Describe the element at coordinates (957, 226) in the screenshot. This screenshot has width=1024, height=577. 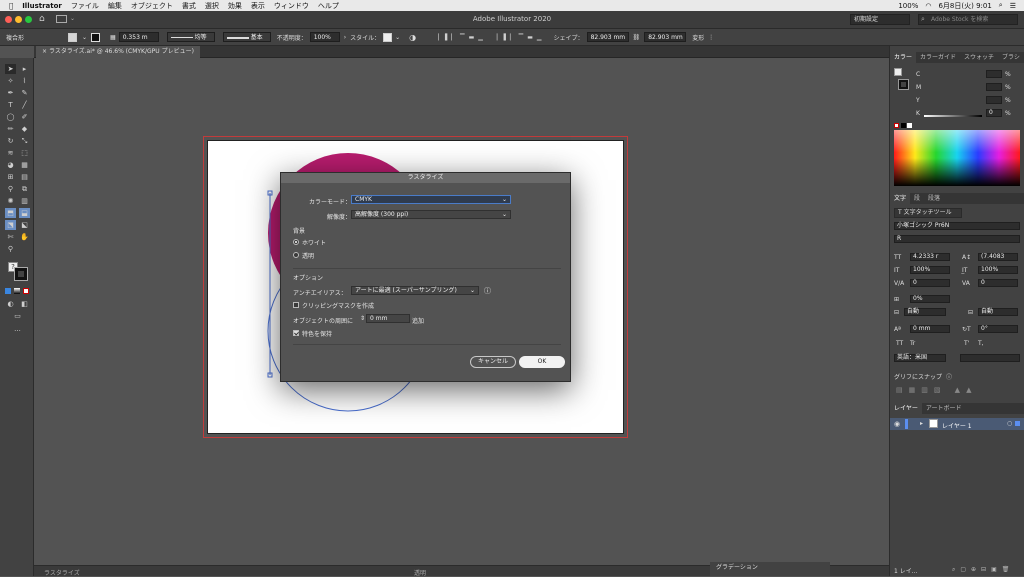
I see `font-family-field: 小塚ゴシック Pr6N` at that location.